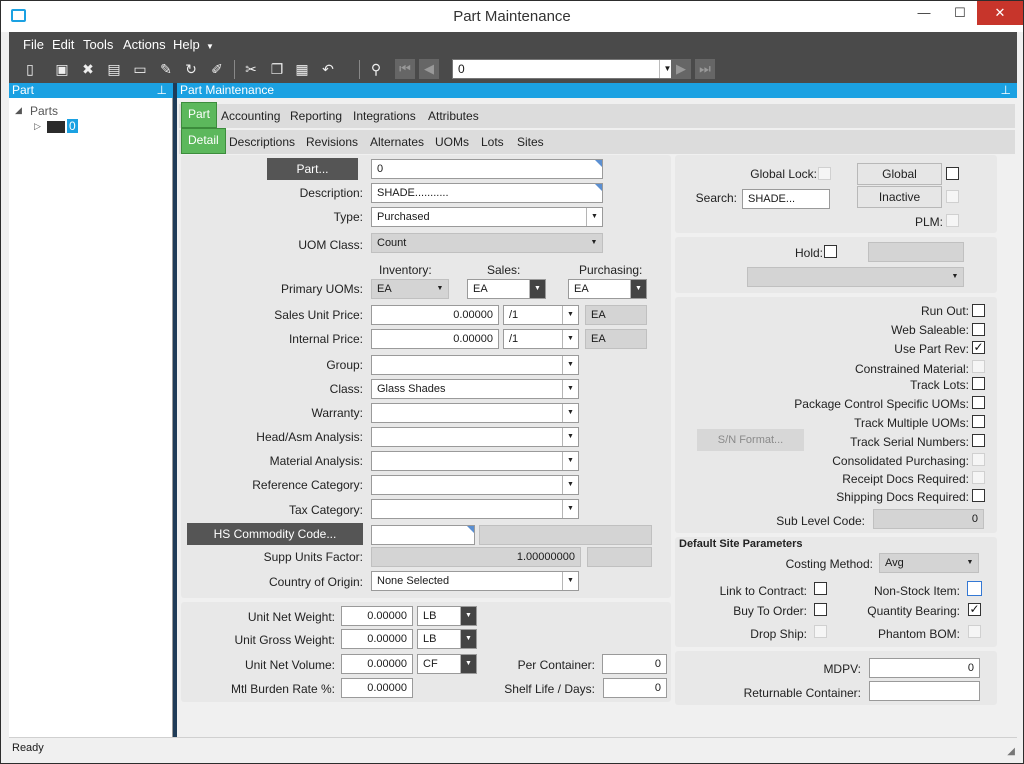 Image resolution: width=1024 pixels, height=764 pixels. Describe the element at coordinates (33, 44) in the screenshot. I see `menu-file: File` at that location.